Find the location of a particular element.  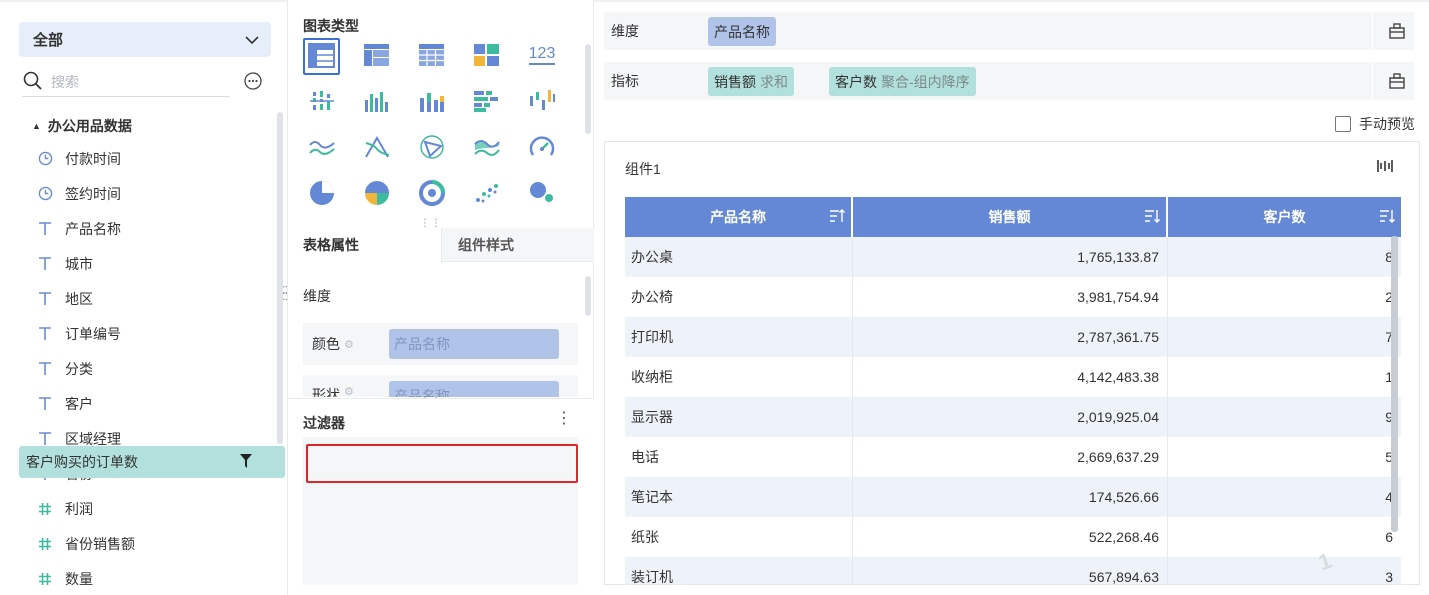

detail-table-icon is located at coordinates (431, 56).